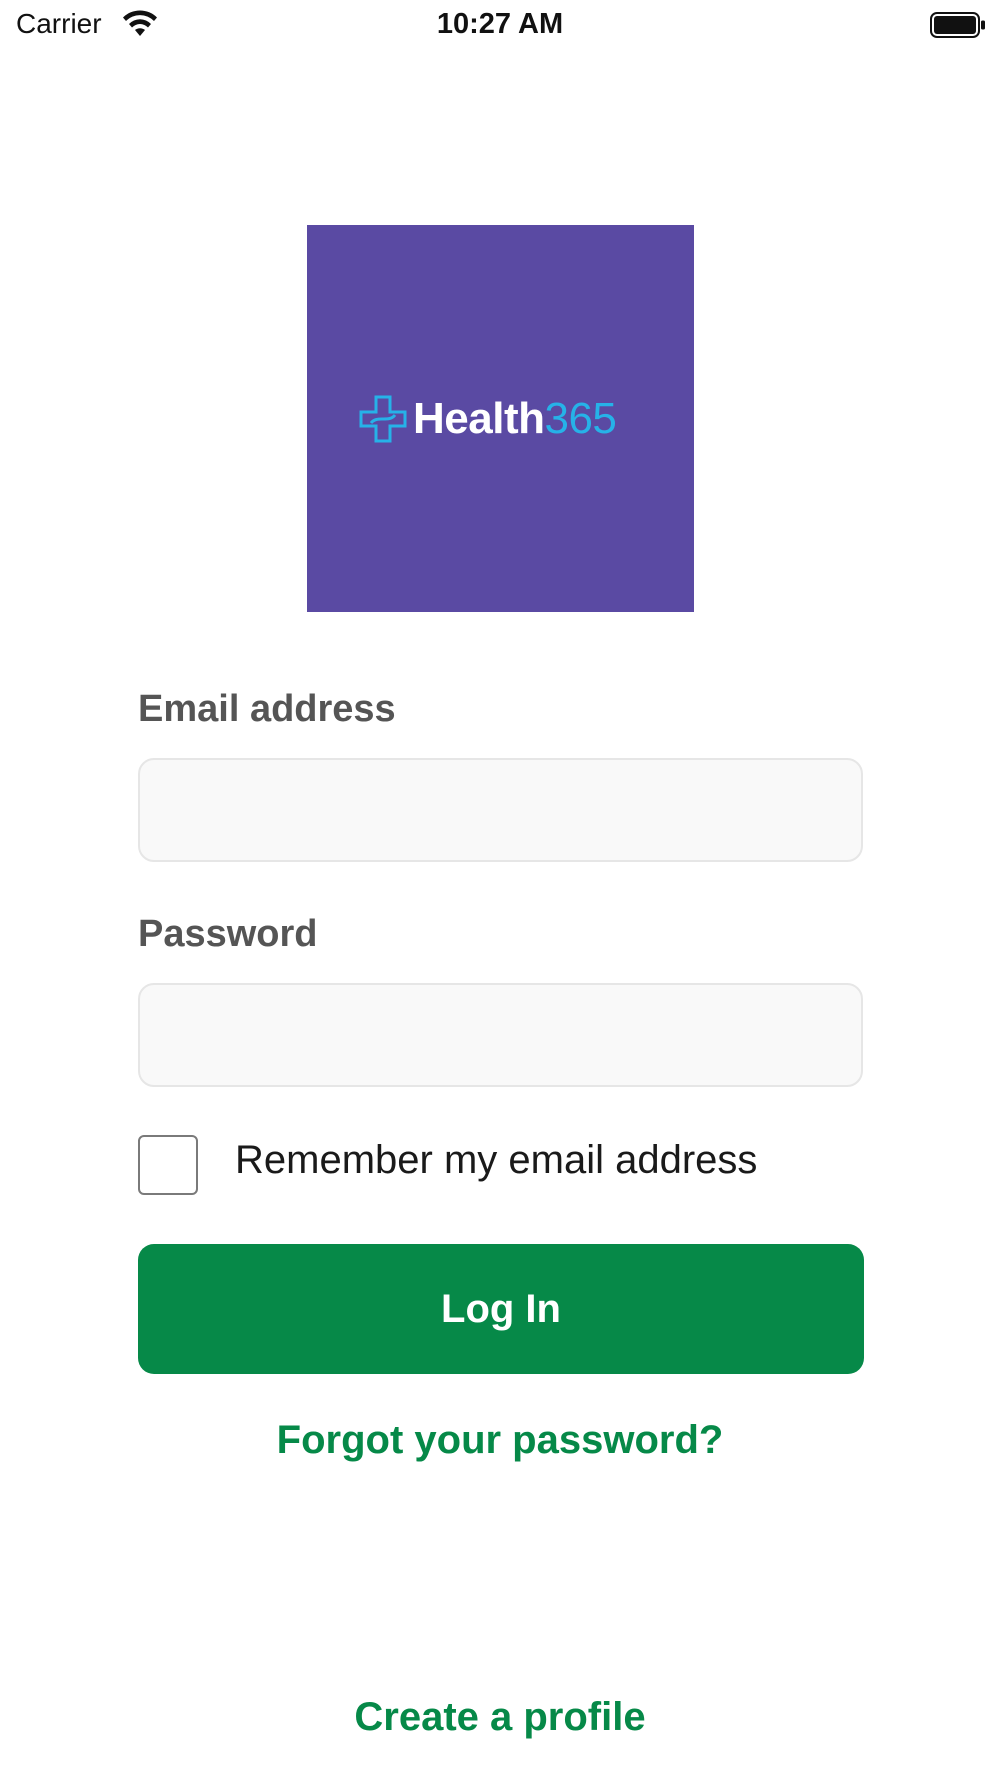 The image size is (1000, 1778). What do you see at coordinates (168, 1165) in the screenshot?
I see `remember-email-checkbox` at bounding box center [168, 1165].